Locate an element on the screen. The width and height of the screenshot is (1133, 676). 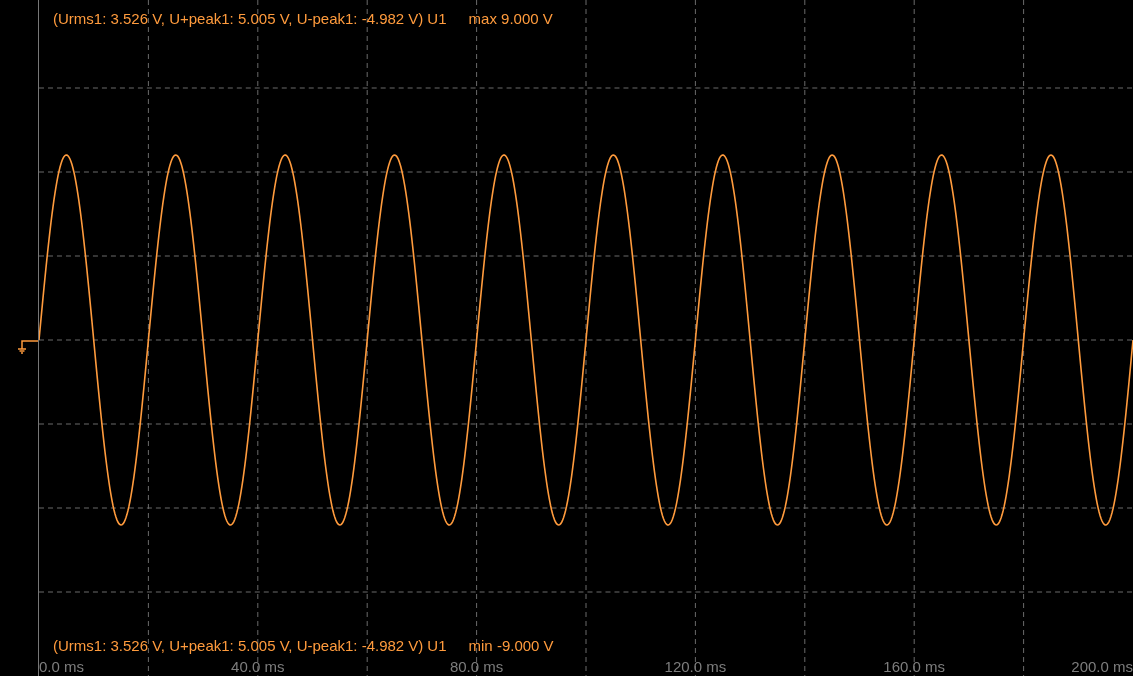
time-axis-label: 160.0 ms is located at coordinates (914, 666).